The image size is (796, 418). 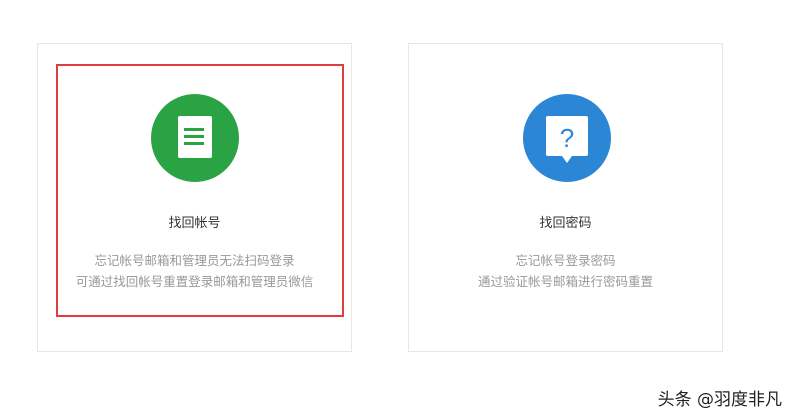 I want to click on document-icon, so click(x=195, y=137).